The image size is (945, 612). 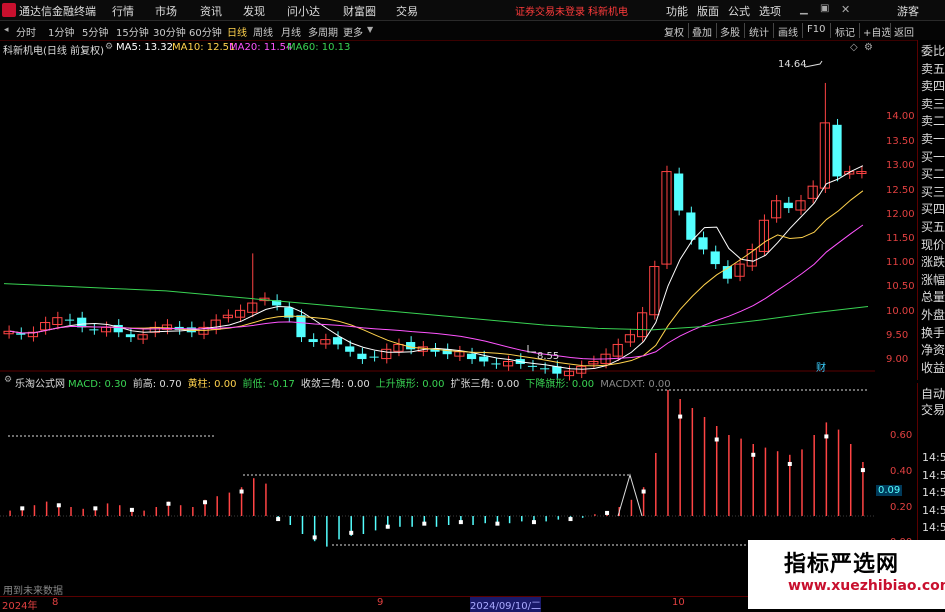 What do you see at coordinates (759, 31) in the screenshot?
I see `stats-button: 统计` at bounding box center [759, 31].